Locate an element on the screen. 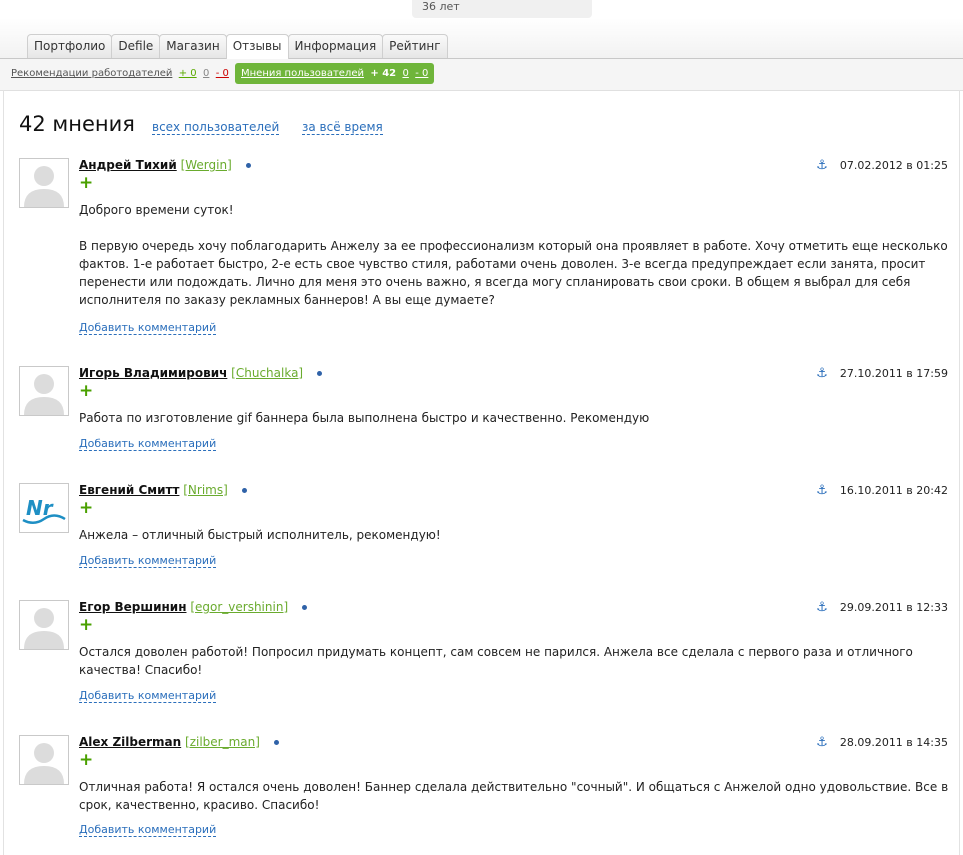 This screenshot has width=963, height=855. author-login: [zilber_man] is located at coordinates (222, 742).